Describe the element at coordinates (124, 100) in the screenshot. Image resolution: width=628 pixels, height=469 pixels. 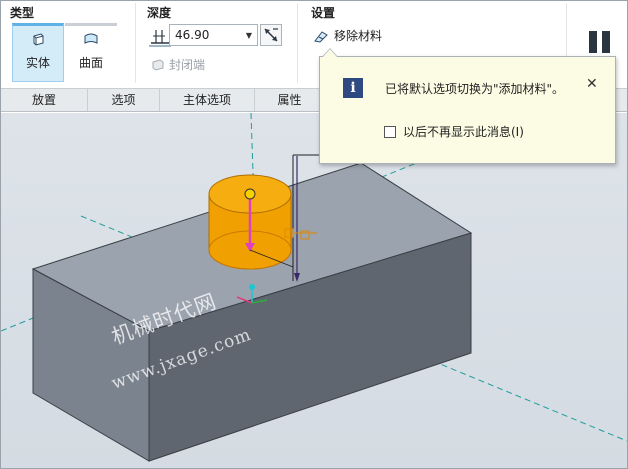
I see `tab-options: 选项` at that location.